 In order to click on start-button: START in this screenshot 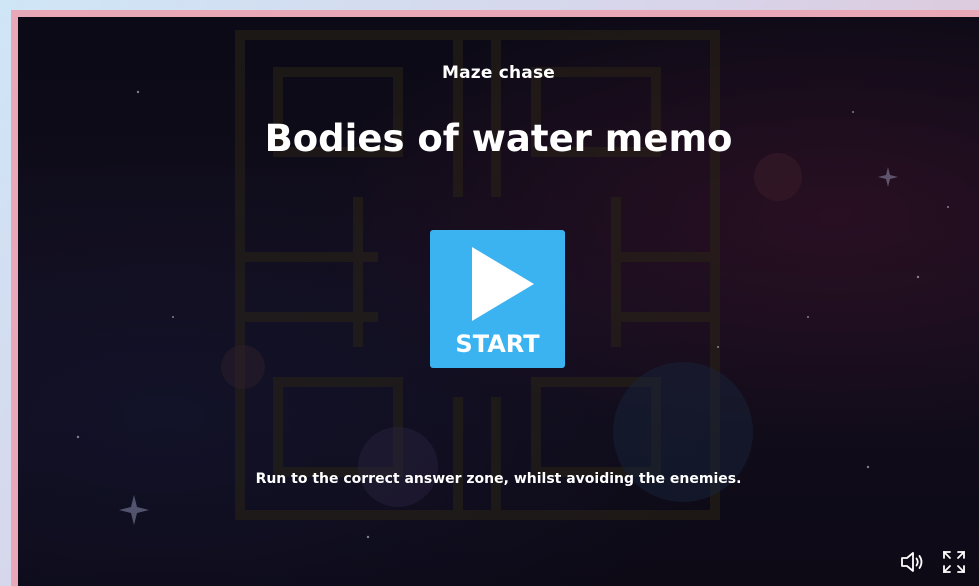, I will do `click(497, 299)`.